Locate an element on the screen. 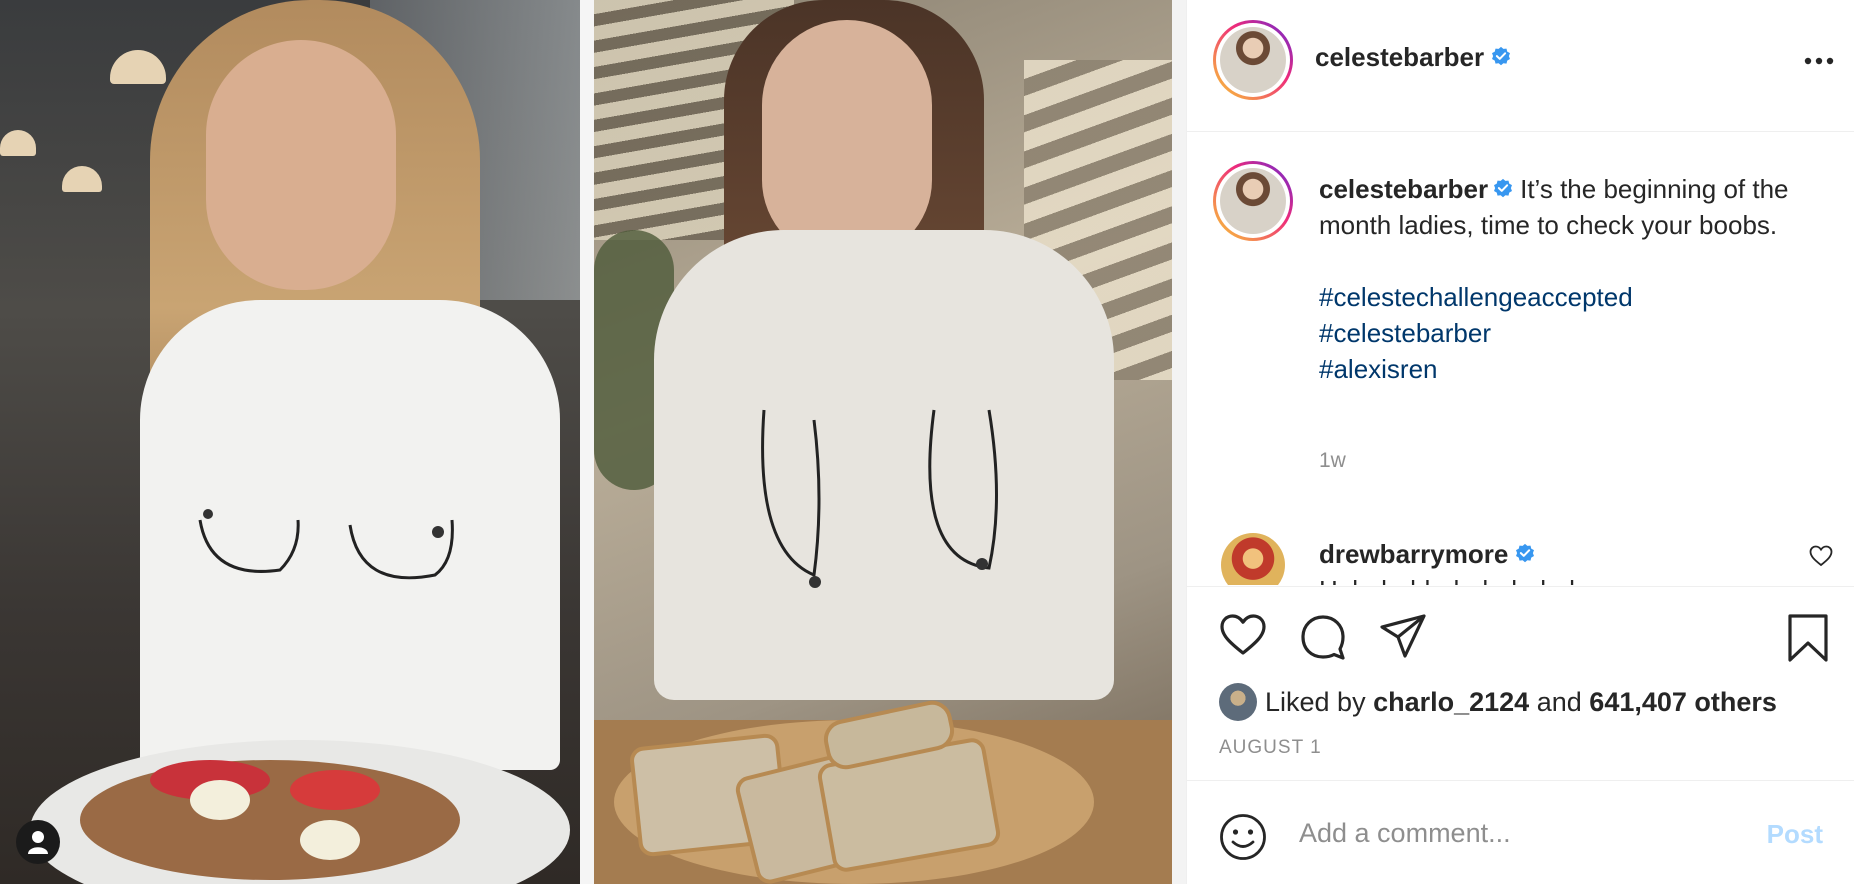 The width and height of the screenshot is (1854, 884). bookmark-icon is located at coordinates (1808, 638).